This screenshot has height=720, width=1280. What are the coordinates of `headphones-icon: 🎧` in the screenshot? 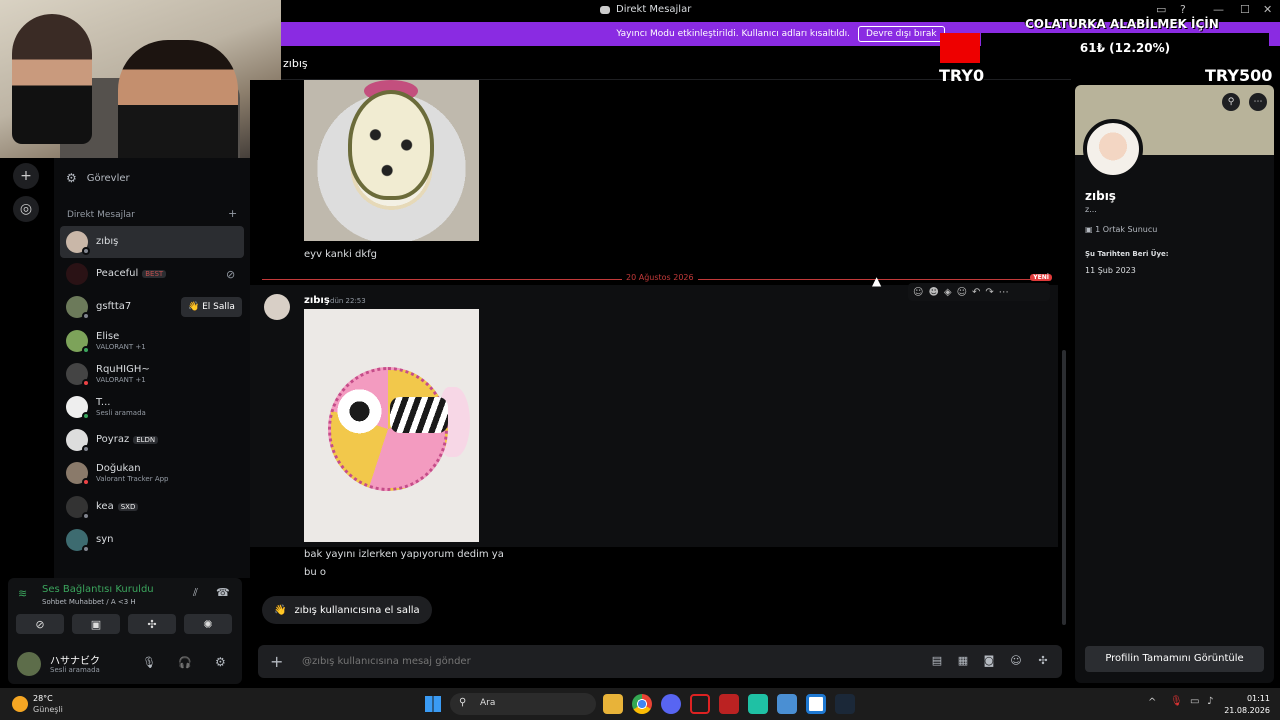 It's located at (185, 662).